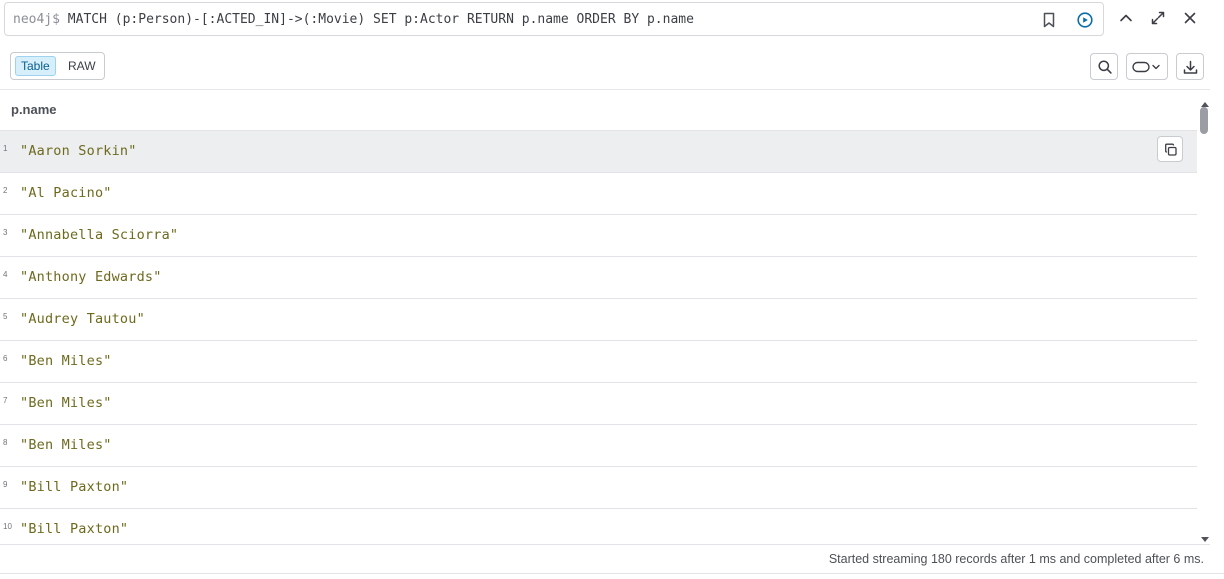 The height and width of the screenshot is (579, 1224). I want to click on cell-value: "Audrey Tautou", so click(82, 319).